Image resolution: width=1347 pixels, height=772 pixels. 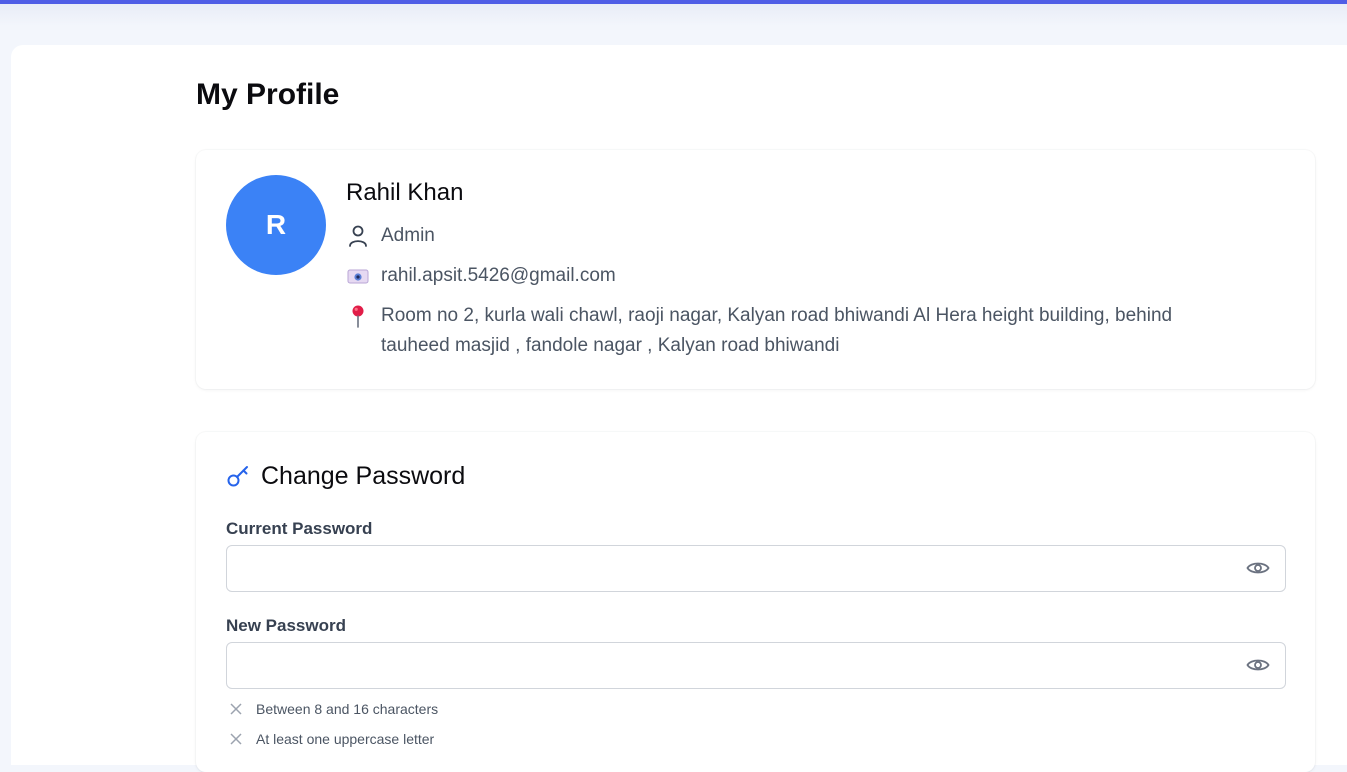 I want to click on show-current-password-eye-icon, so click(x=1258, y=568).